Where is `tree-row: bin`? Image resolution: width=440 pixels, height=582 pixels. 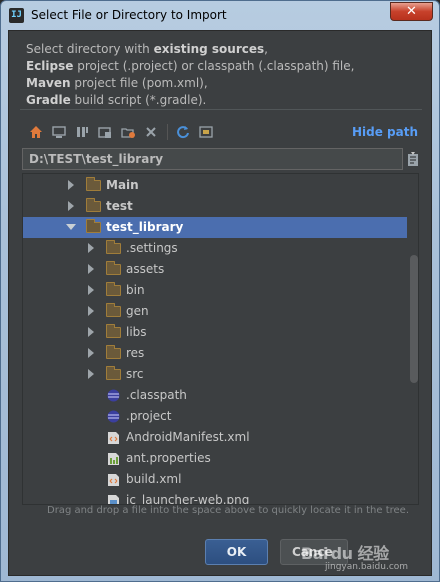
tree-row: bin is located at coordinates (215, 290).